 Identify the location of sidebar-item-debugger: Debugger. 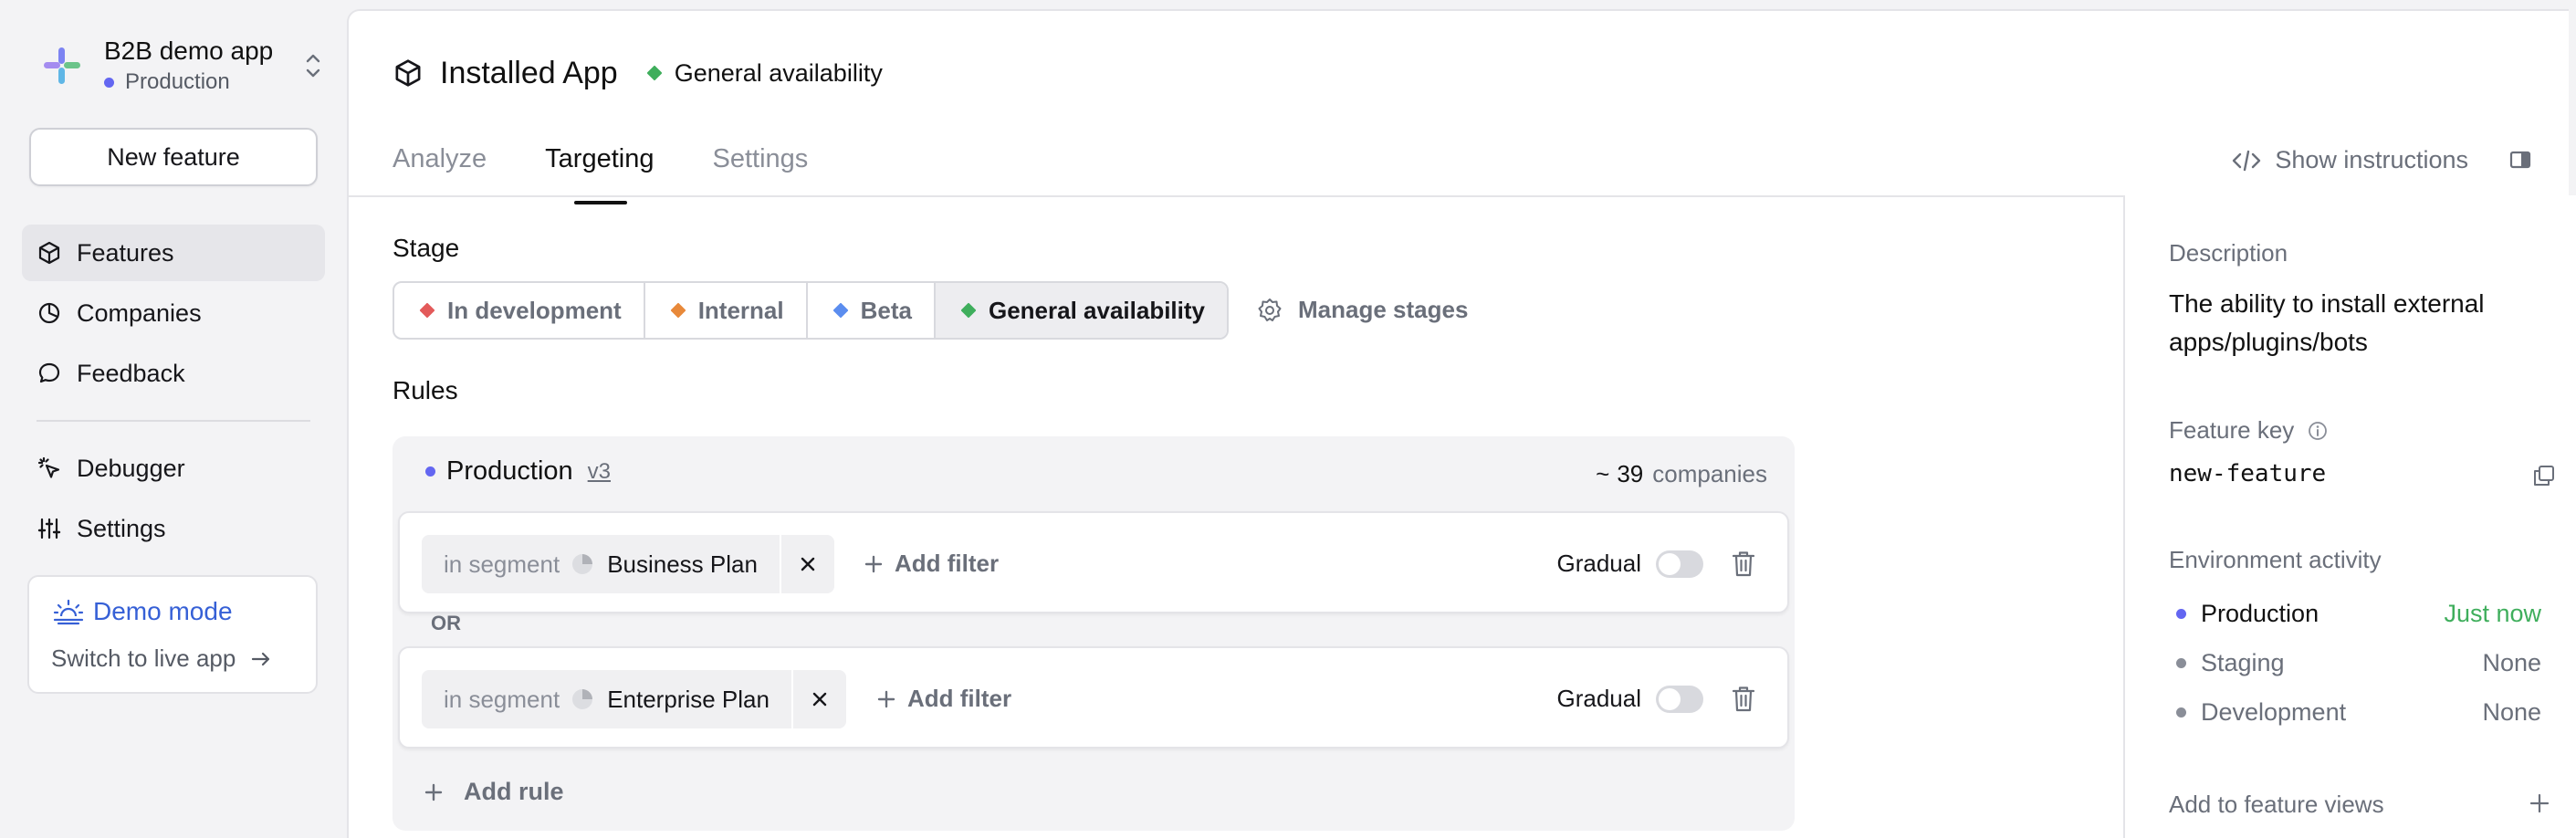
(174, 468).